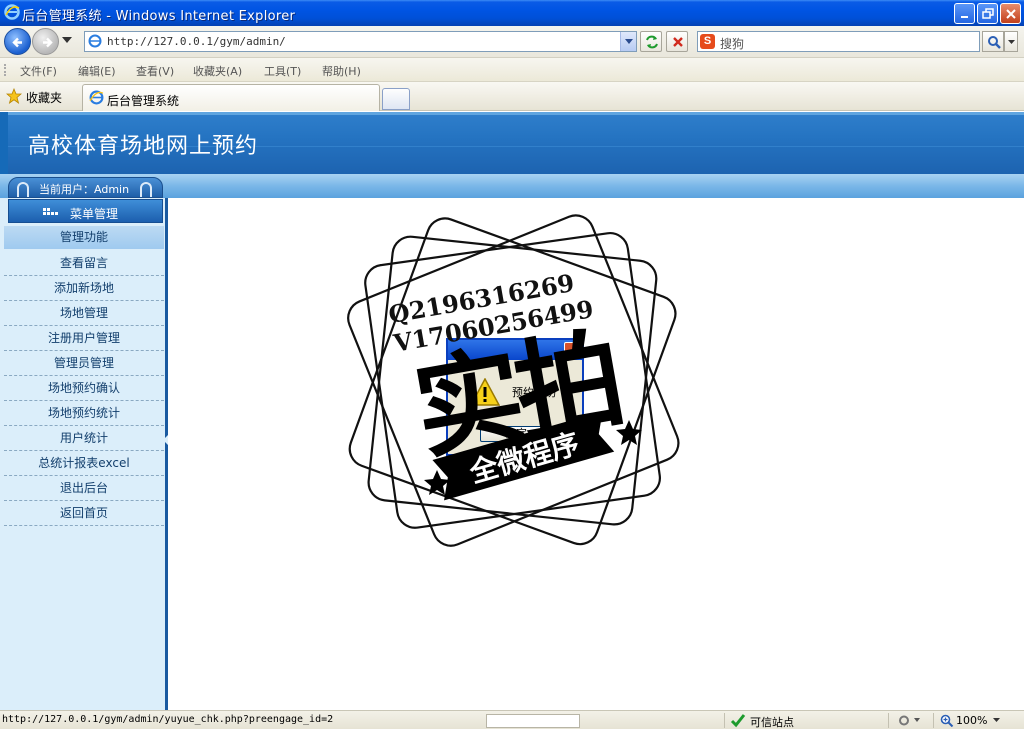  I want to click on browser-tab: 后台管理系统, so click(231, 97).